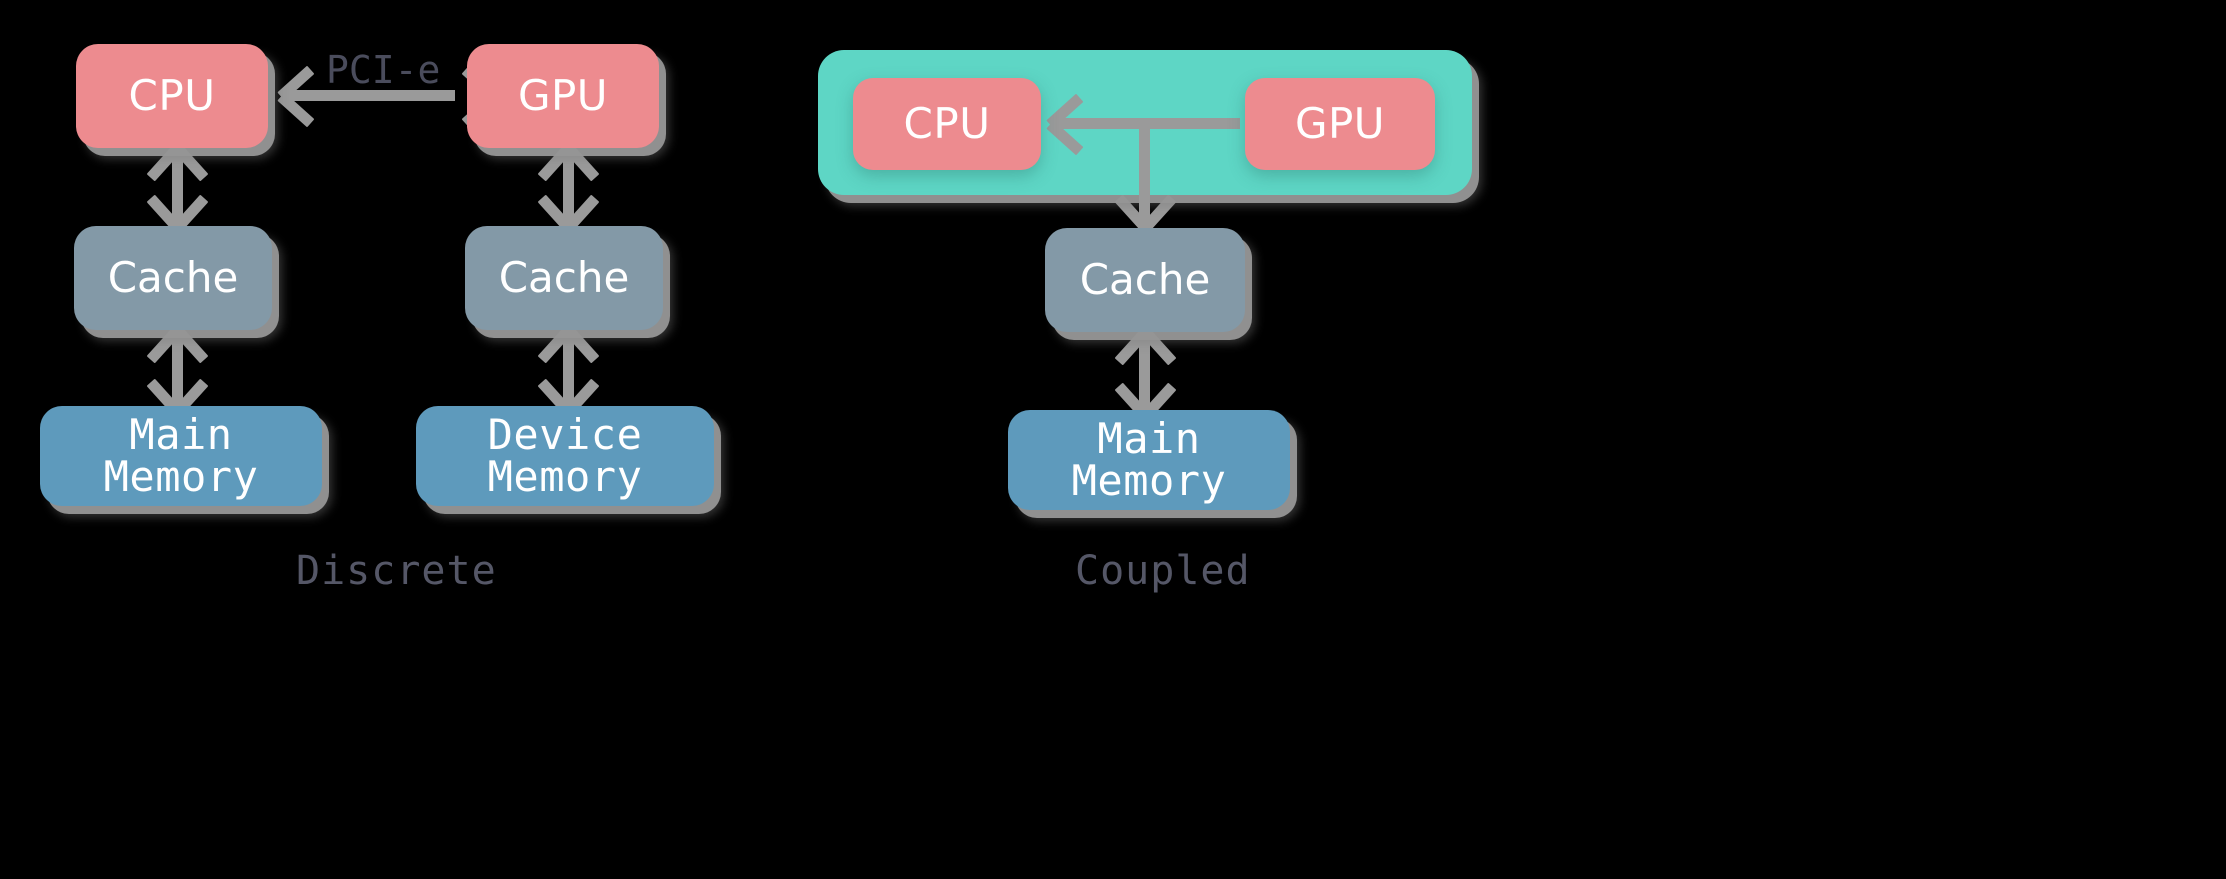  What do you see at coordinates (1144, 173) in the screenshot?
I see `edge-bus-to-cache-shaft` at bounding box center [1144, 173].